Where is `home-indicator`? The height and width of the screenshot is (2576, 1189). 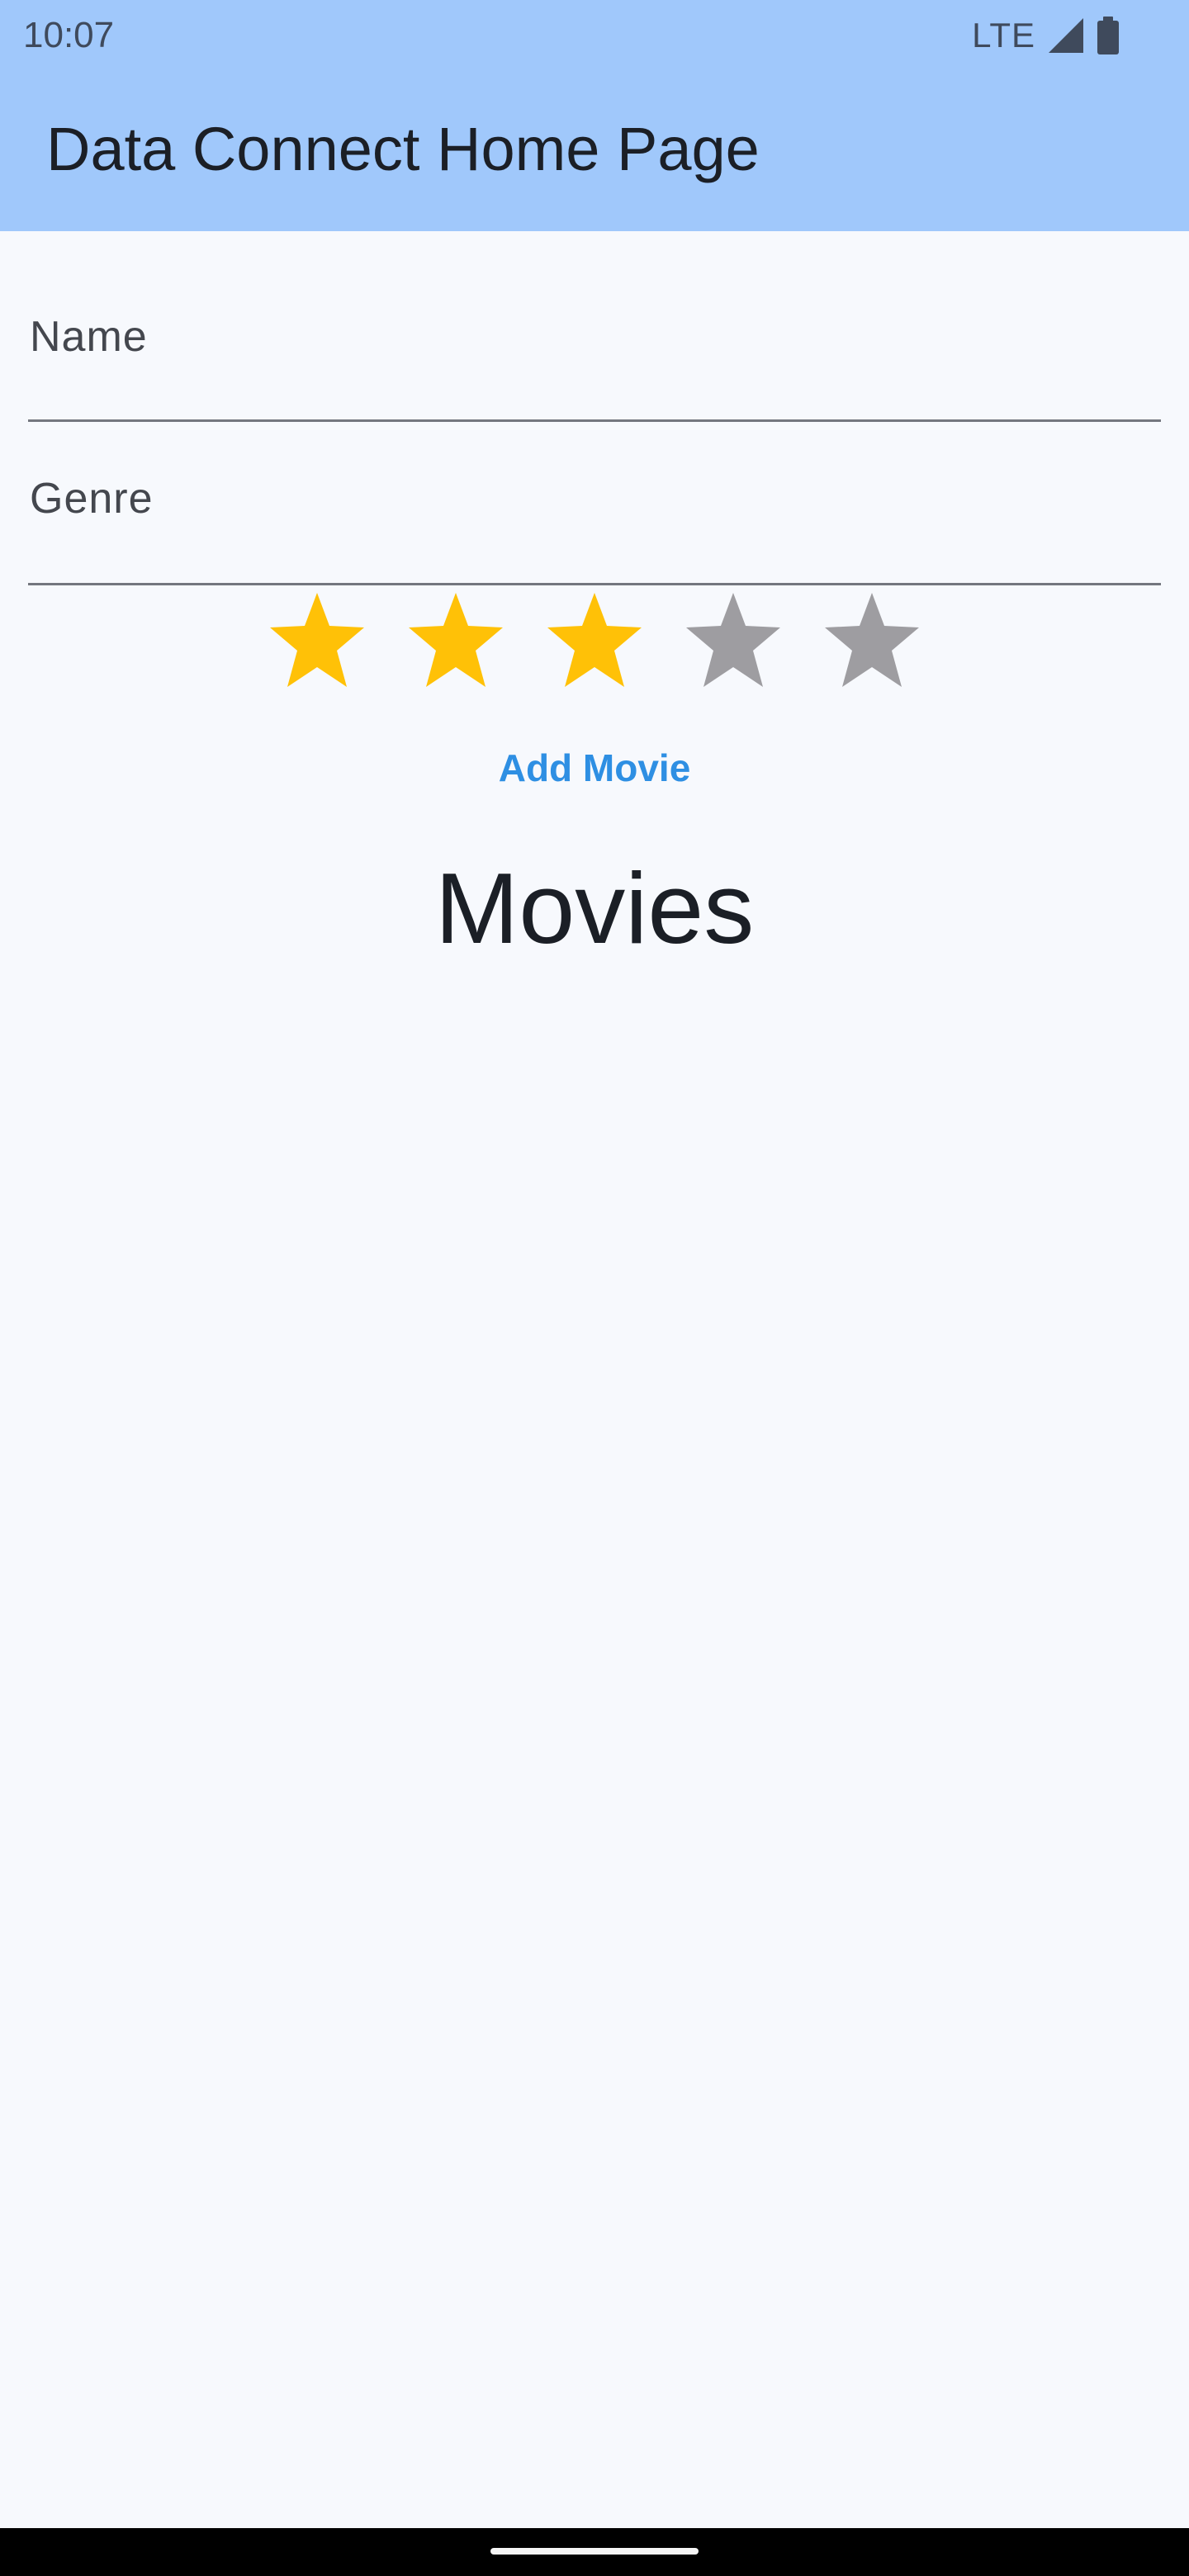 home-indicator is located at coordinates (594, 2551).